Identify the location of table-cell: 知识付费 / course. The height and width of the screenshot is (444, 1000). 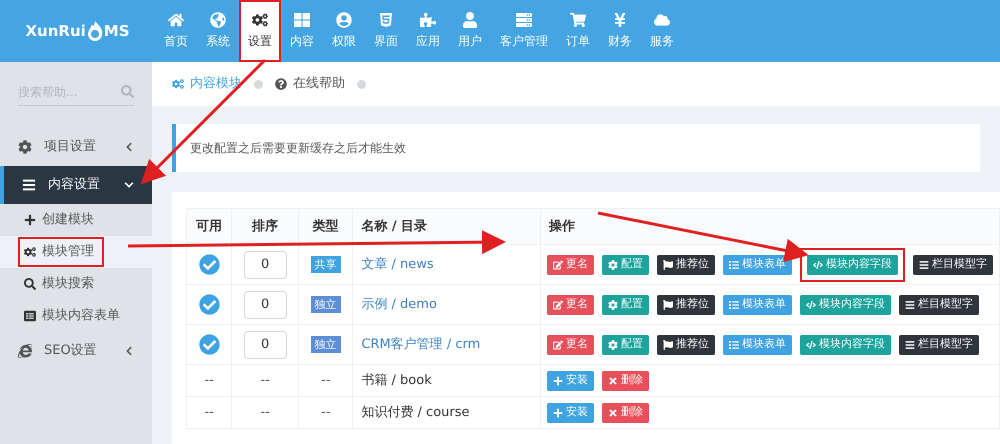
(415, 412).